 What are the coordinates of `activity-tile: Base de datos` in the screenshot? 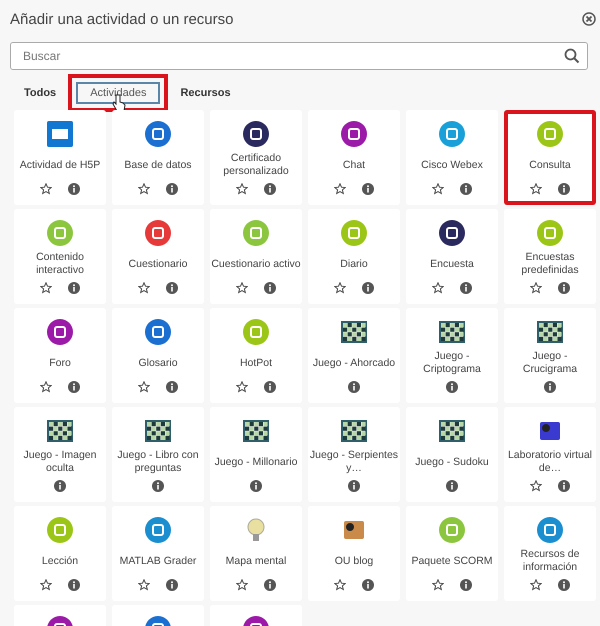 It's located at (158, 157).